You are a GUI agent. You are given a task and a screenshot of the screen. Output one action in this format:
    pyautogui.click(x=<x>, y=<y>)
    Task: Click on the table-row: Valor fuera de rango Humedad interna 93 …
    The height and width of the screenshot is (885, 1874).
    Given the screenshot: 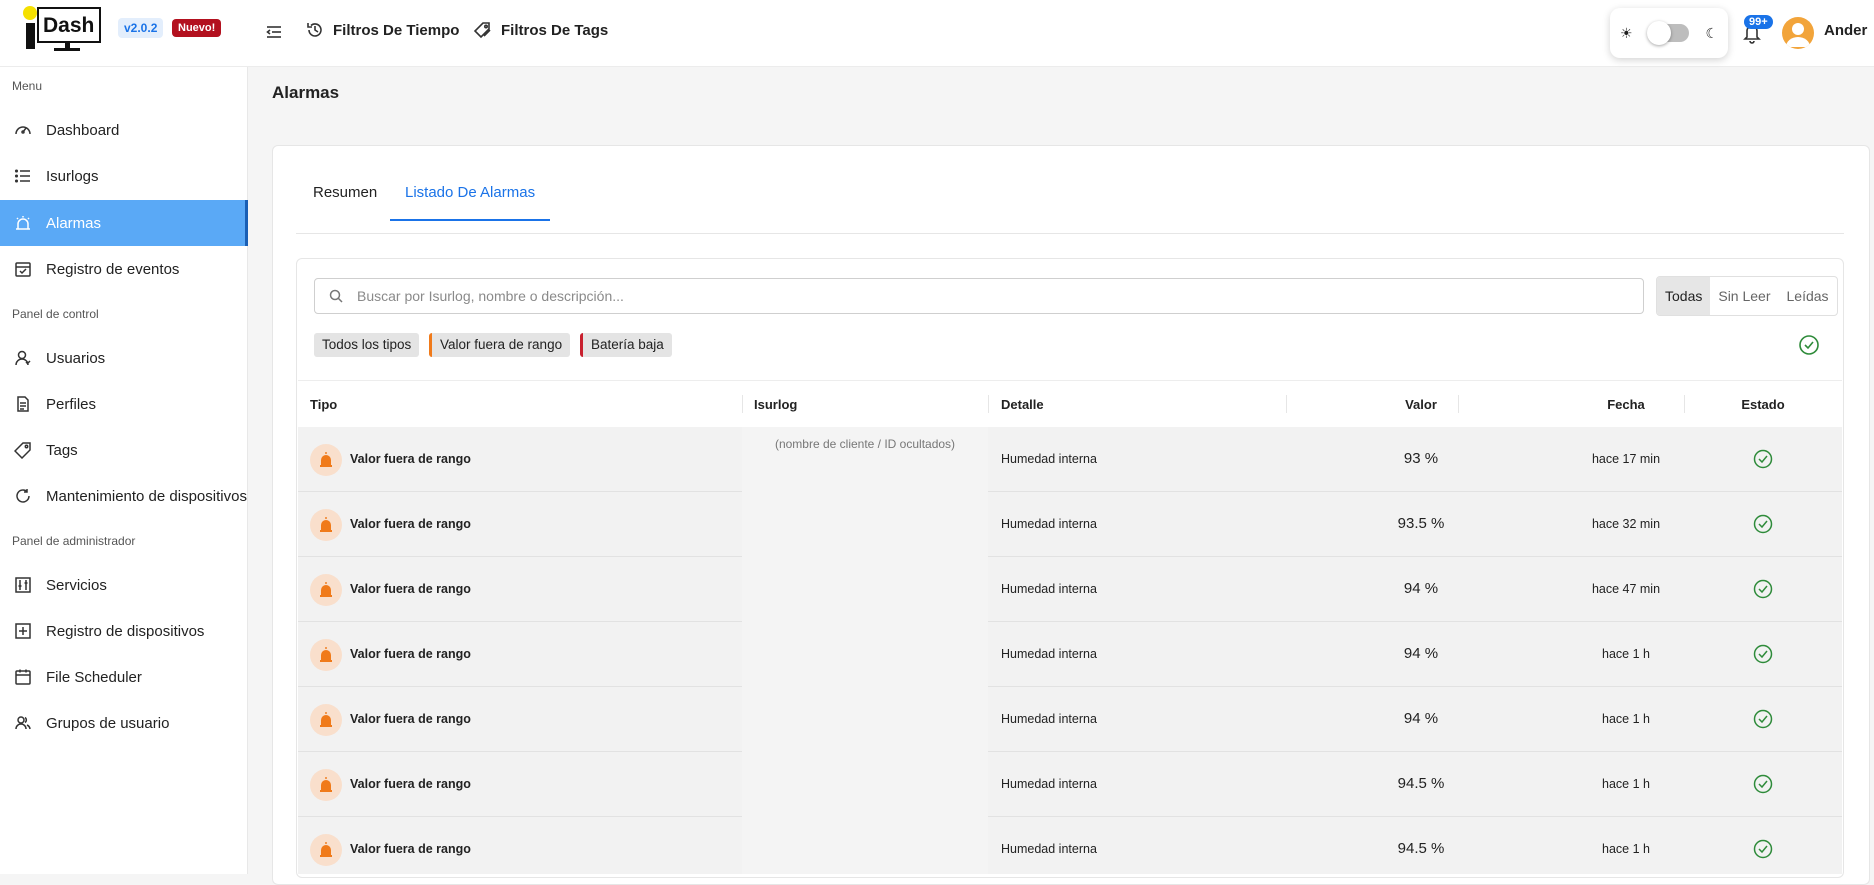 What is the action you would take?
    pyautogui.click(x=1070, y=459)
    